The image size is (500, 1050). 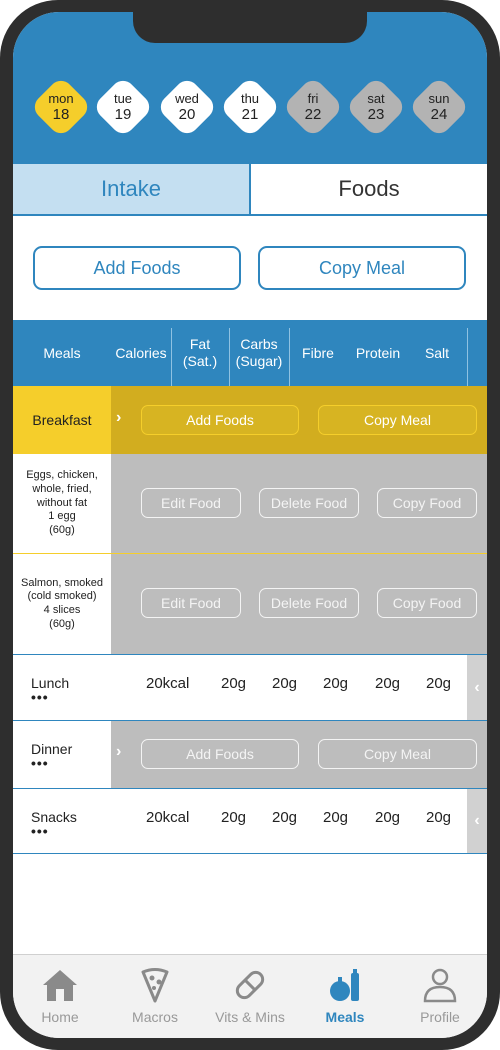 I want to click on food-line: without fat, so click(x=62, y=502).